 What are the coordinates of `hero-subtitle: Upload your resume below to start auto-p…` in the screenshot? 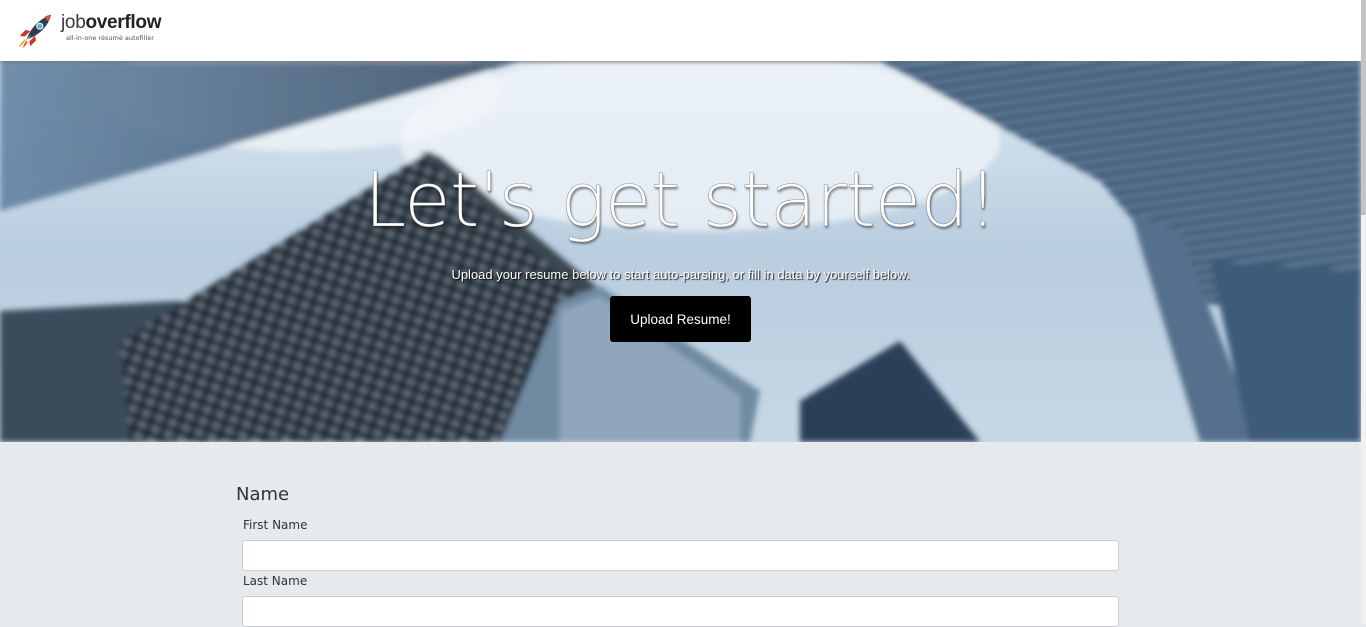 It's located at (680, 274).